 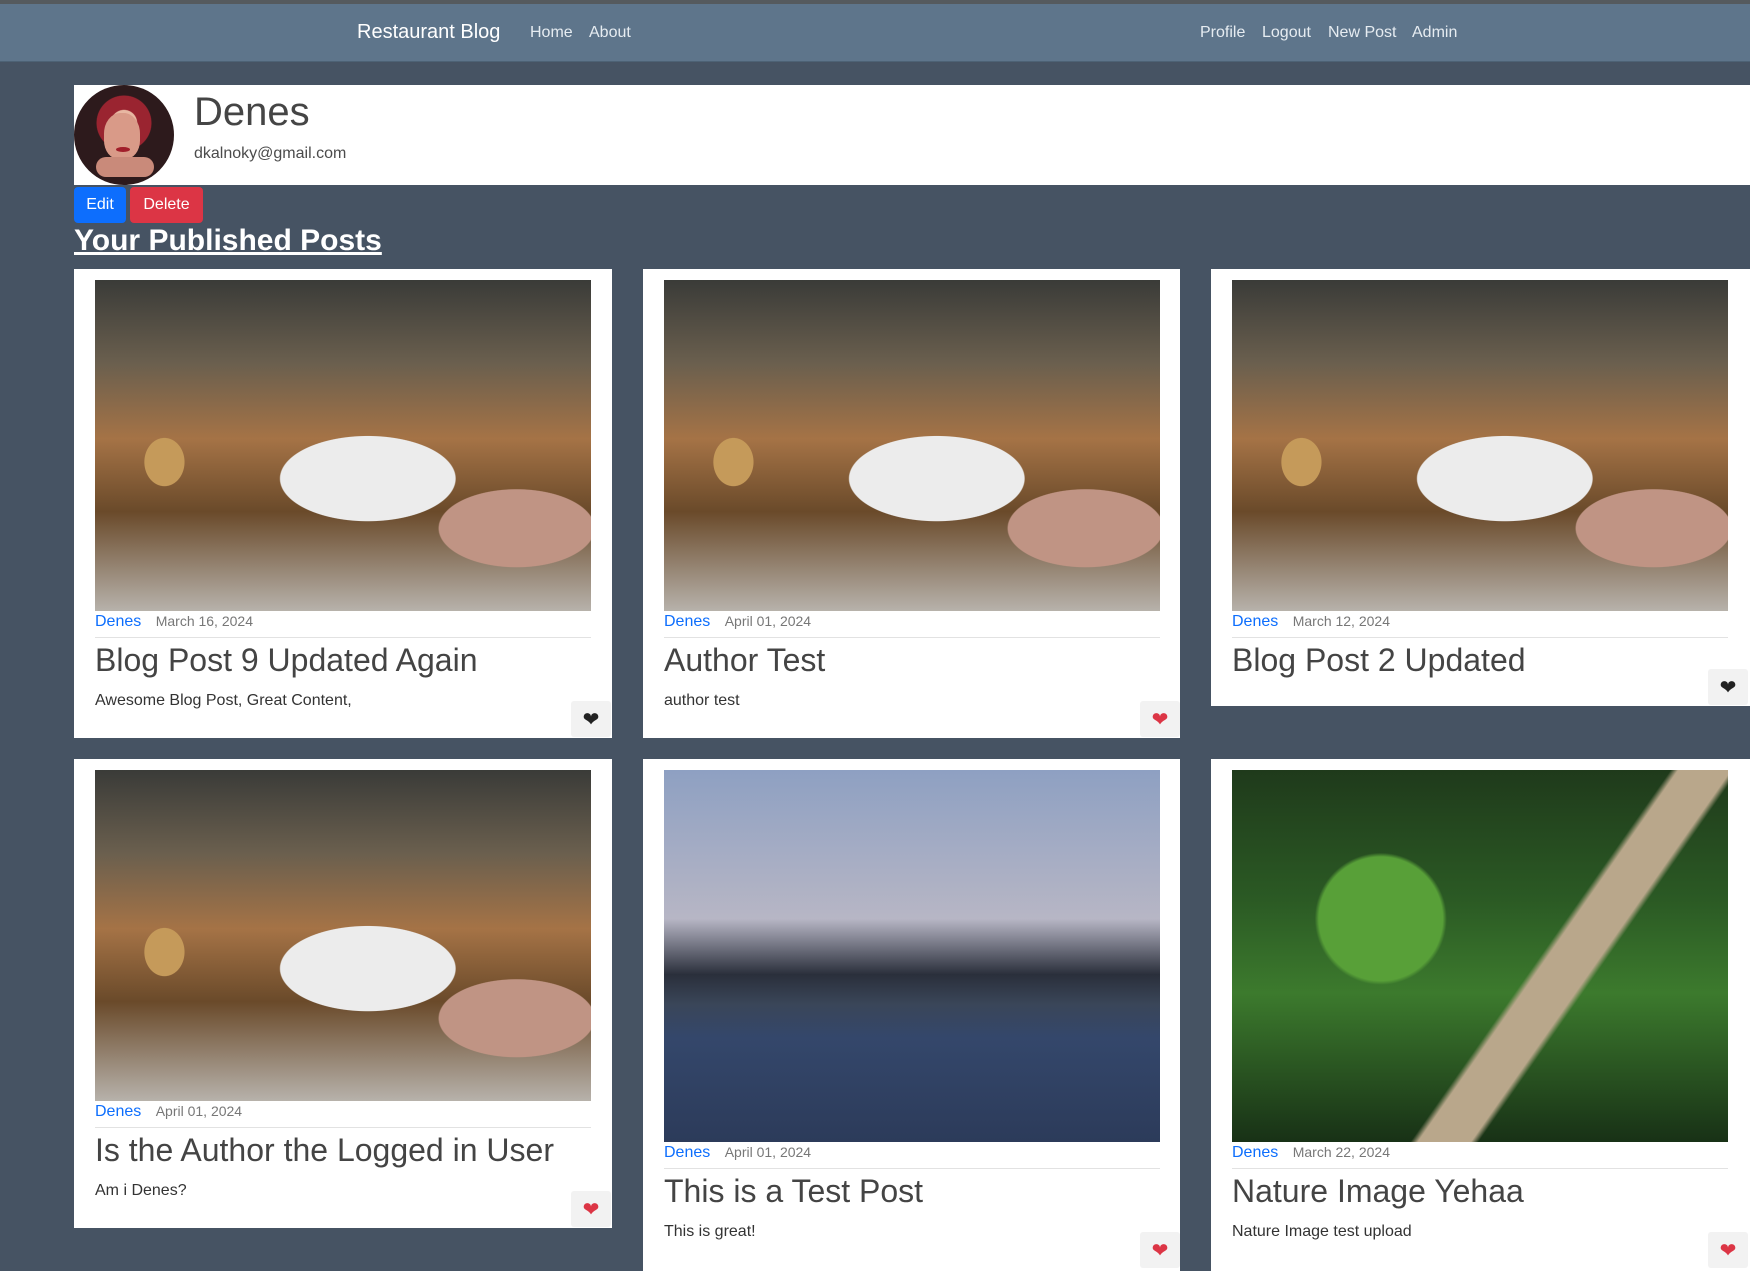 What do you see at coordinates (286, 660) in the screenshot?
I see `post-title: Blog Post 9 Updated Again` at bounding box center [286, 660].